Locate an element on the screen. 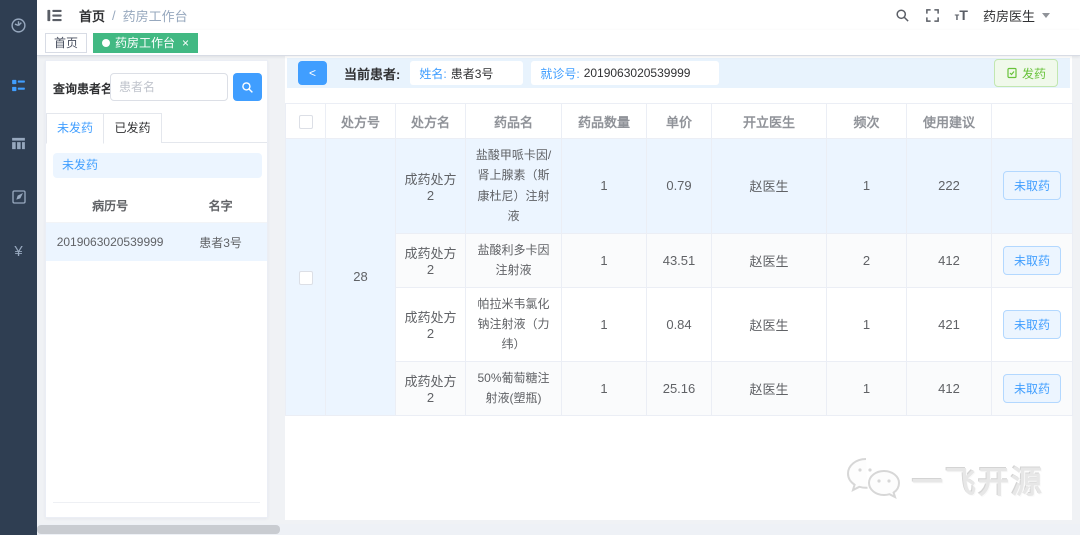 The width and height of the screenshot is (1080, 535). frequency-cell: 1 is located at coordinates (866, 388).